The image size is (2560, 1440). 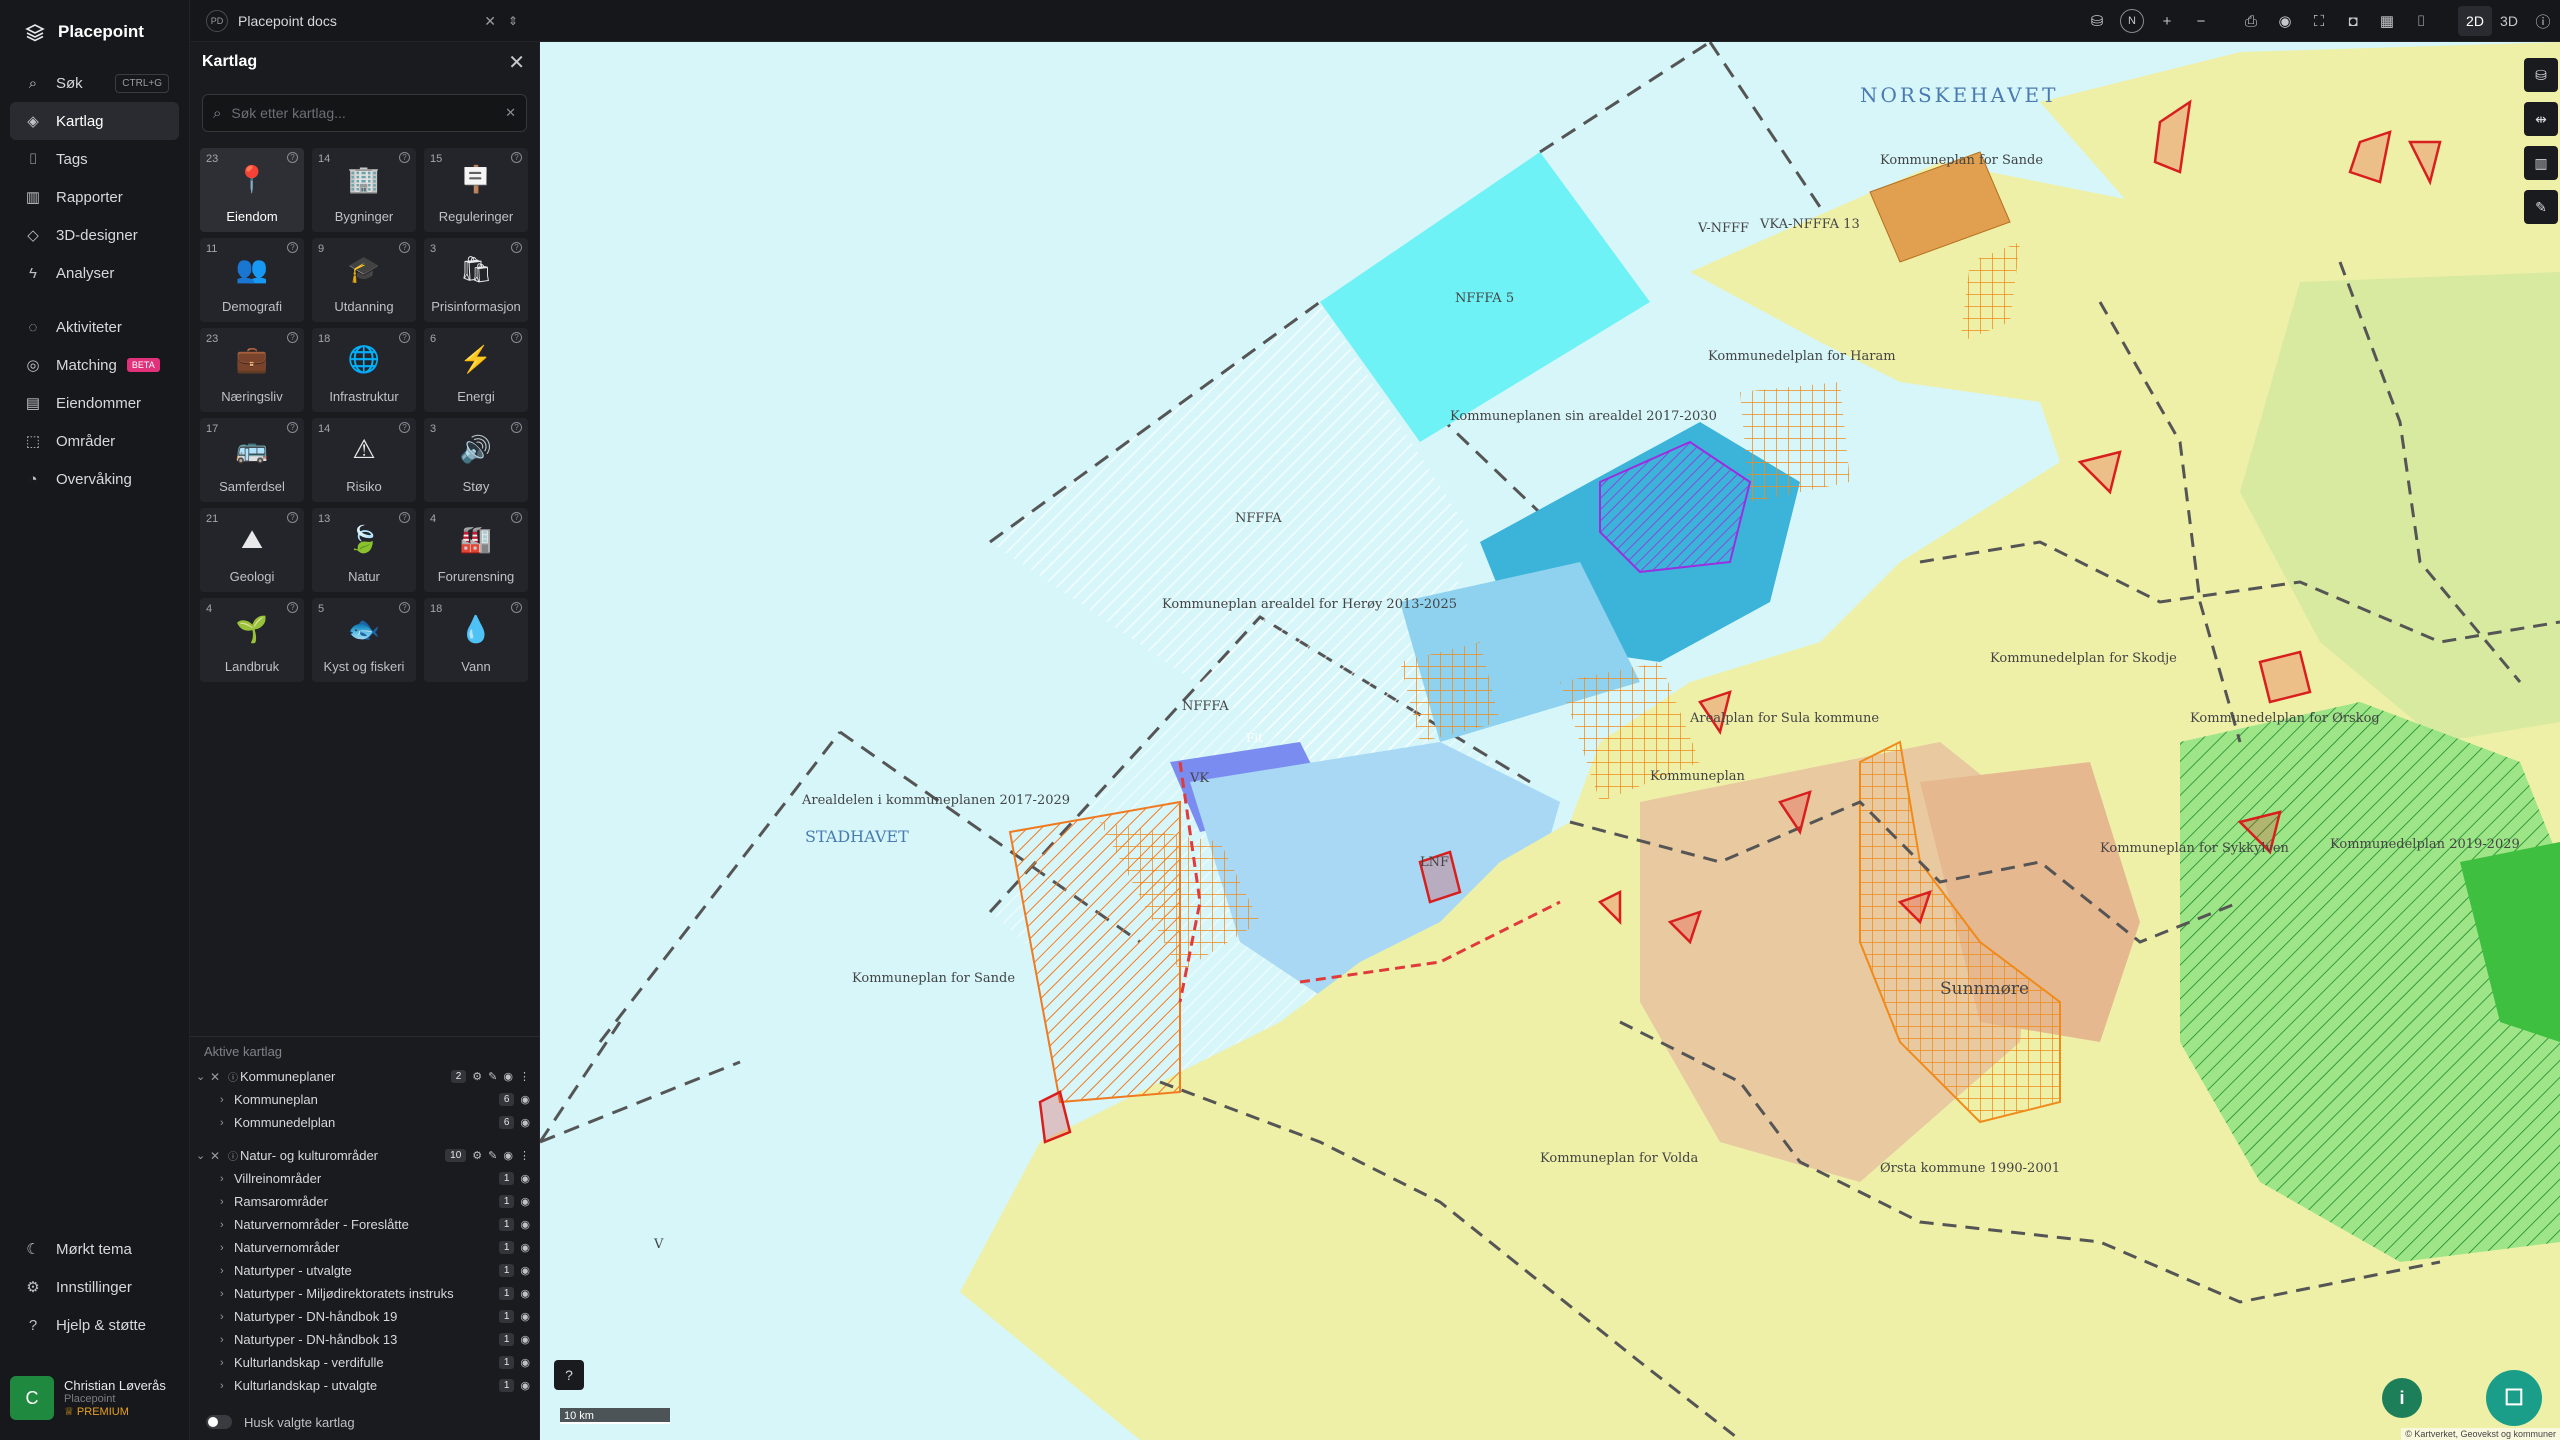 What do you see at coordinates (280, 1422) in the screenshot?
I see `remember-layers-toggle: Husk valgte kartlag` at bounding box center [280, 1422].